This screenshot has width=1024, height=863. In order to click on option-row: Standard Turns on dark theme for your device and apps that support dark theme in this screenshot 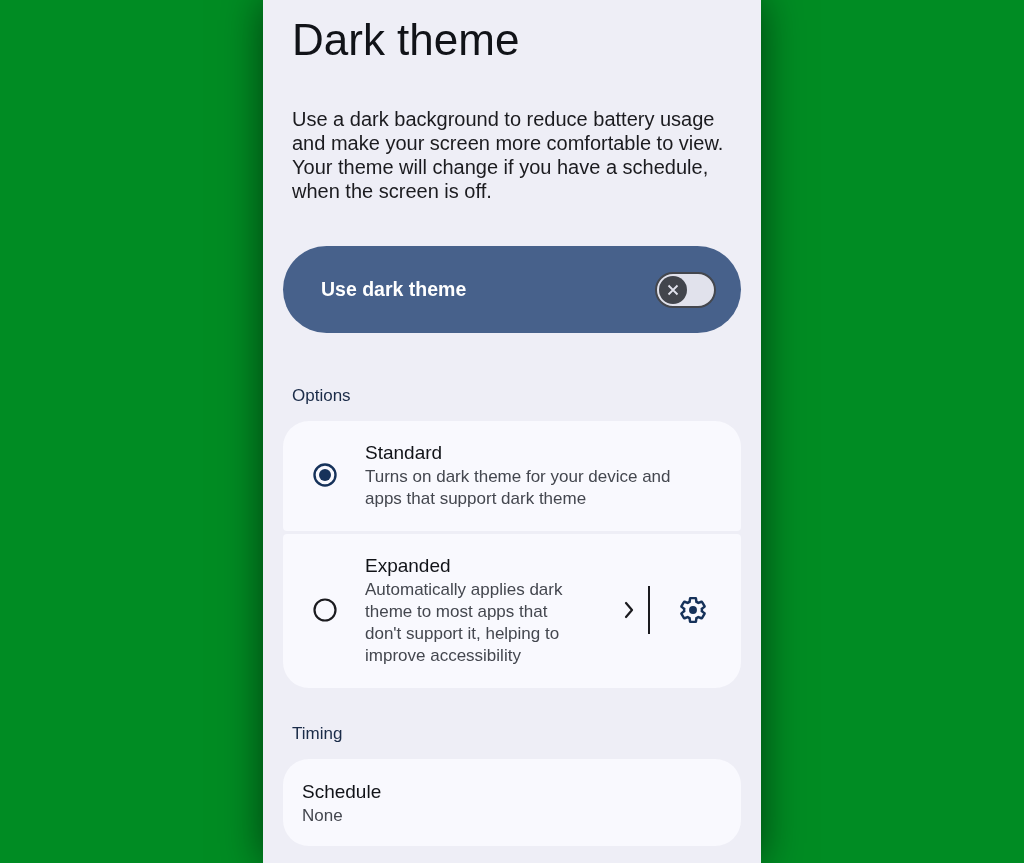, I will do `click(512, 476)`.